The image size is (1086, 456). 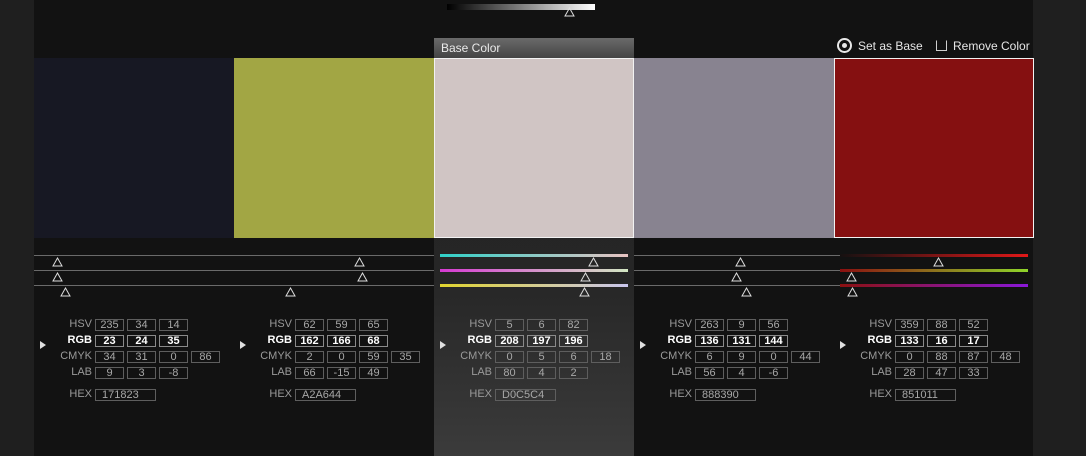 What do you see at coordinates (109, 373) in the screenshot?
I see `lab-field: 9` at bounding box center [109, 373].